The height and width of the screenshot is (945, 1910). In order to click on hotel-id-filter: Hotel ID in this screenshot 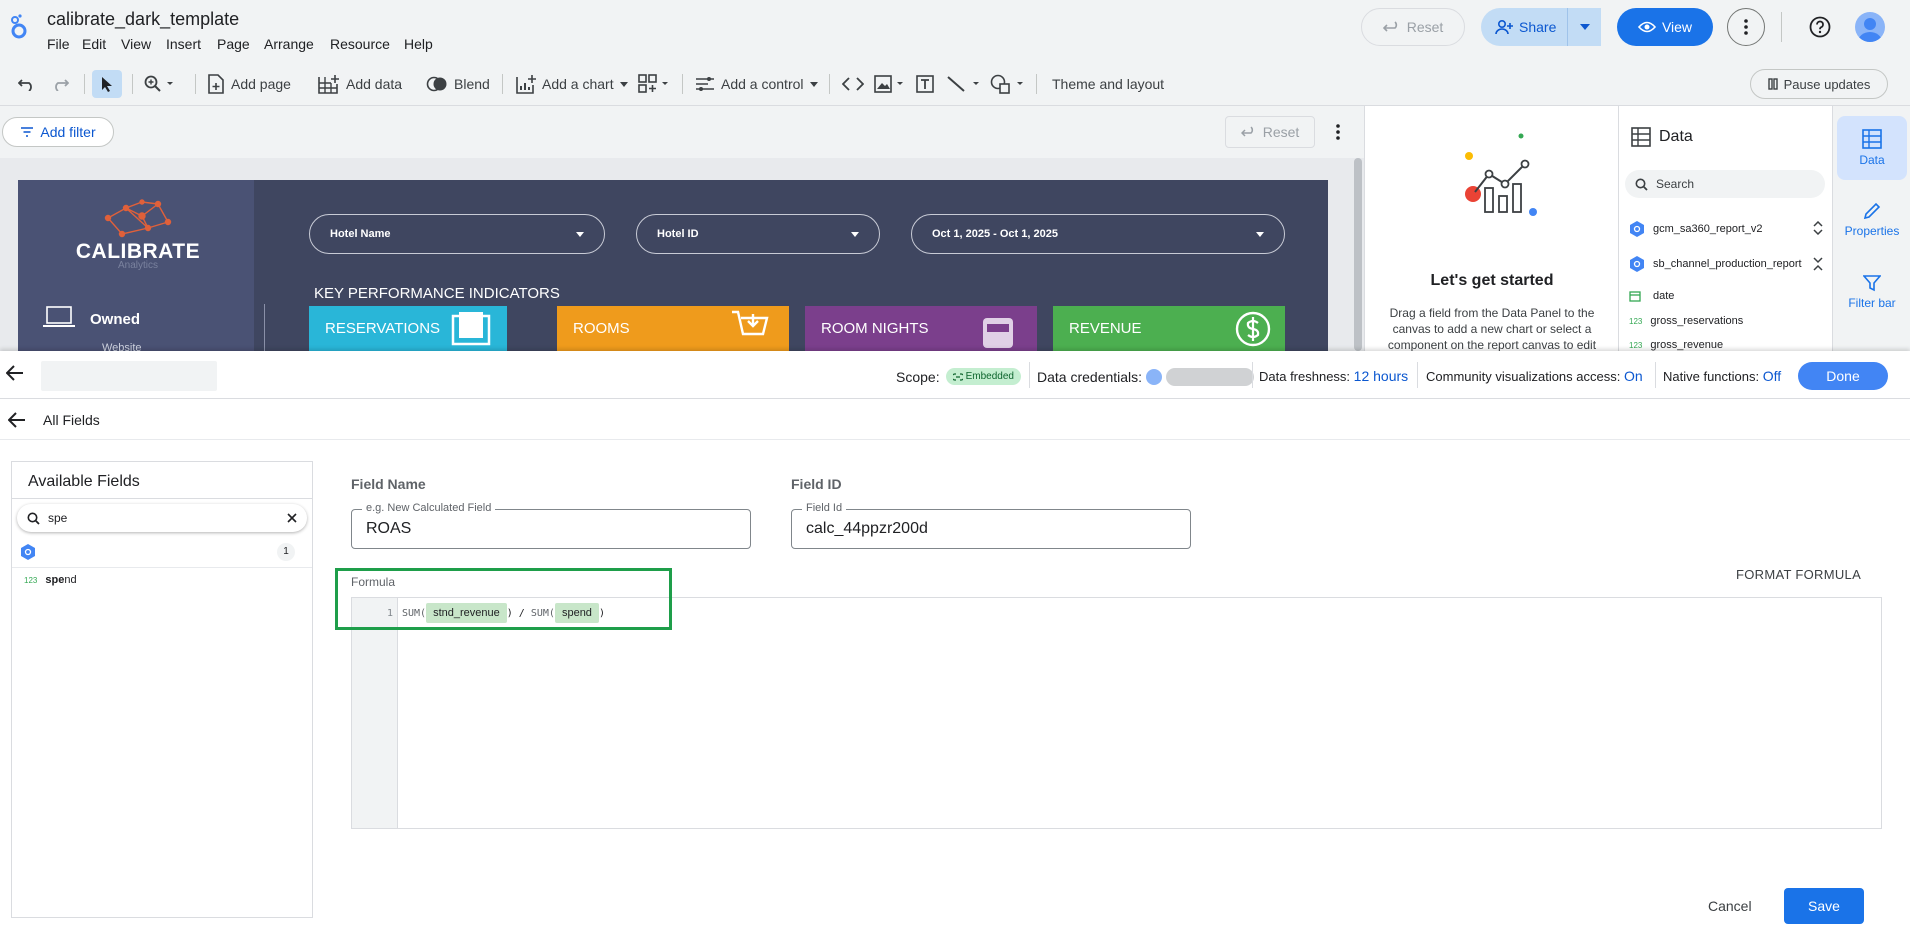, I will do `click(758, 234)`.